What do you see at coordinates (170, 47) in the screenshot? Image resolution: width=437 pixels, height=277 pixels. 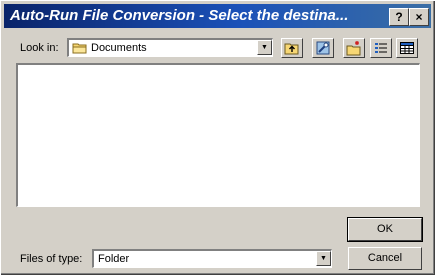 I see `look-in-dropdown: Documents ▼` at bounding box center [170, 47].